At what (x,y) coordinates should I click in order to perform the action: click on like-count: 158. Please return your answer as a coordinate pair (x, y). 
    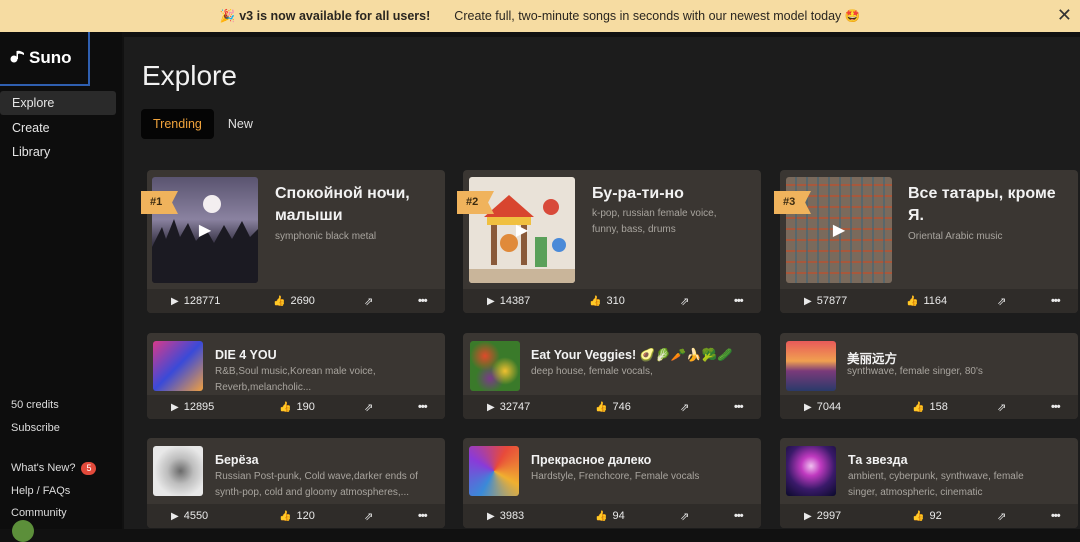
    Looking at the image, I should click on (938, 407).